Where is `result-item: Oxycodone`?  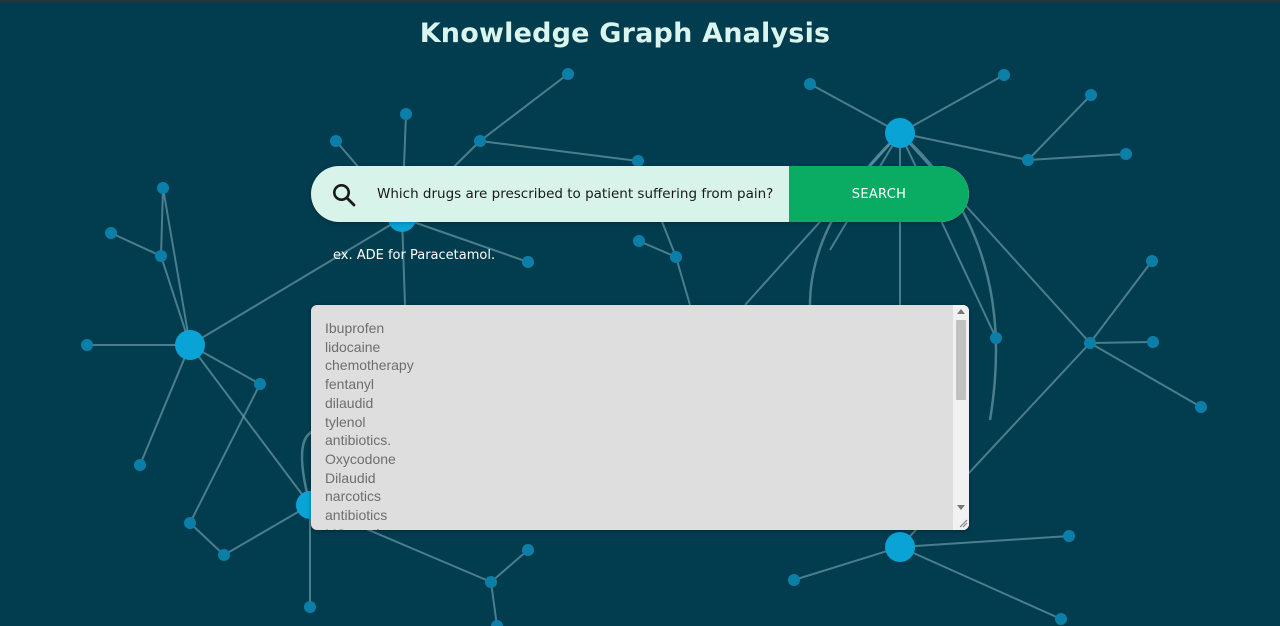 result-item: Oxycodone is located at coordinates (360, 458).